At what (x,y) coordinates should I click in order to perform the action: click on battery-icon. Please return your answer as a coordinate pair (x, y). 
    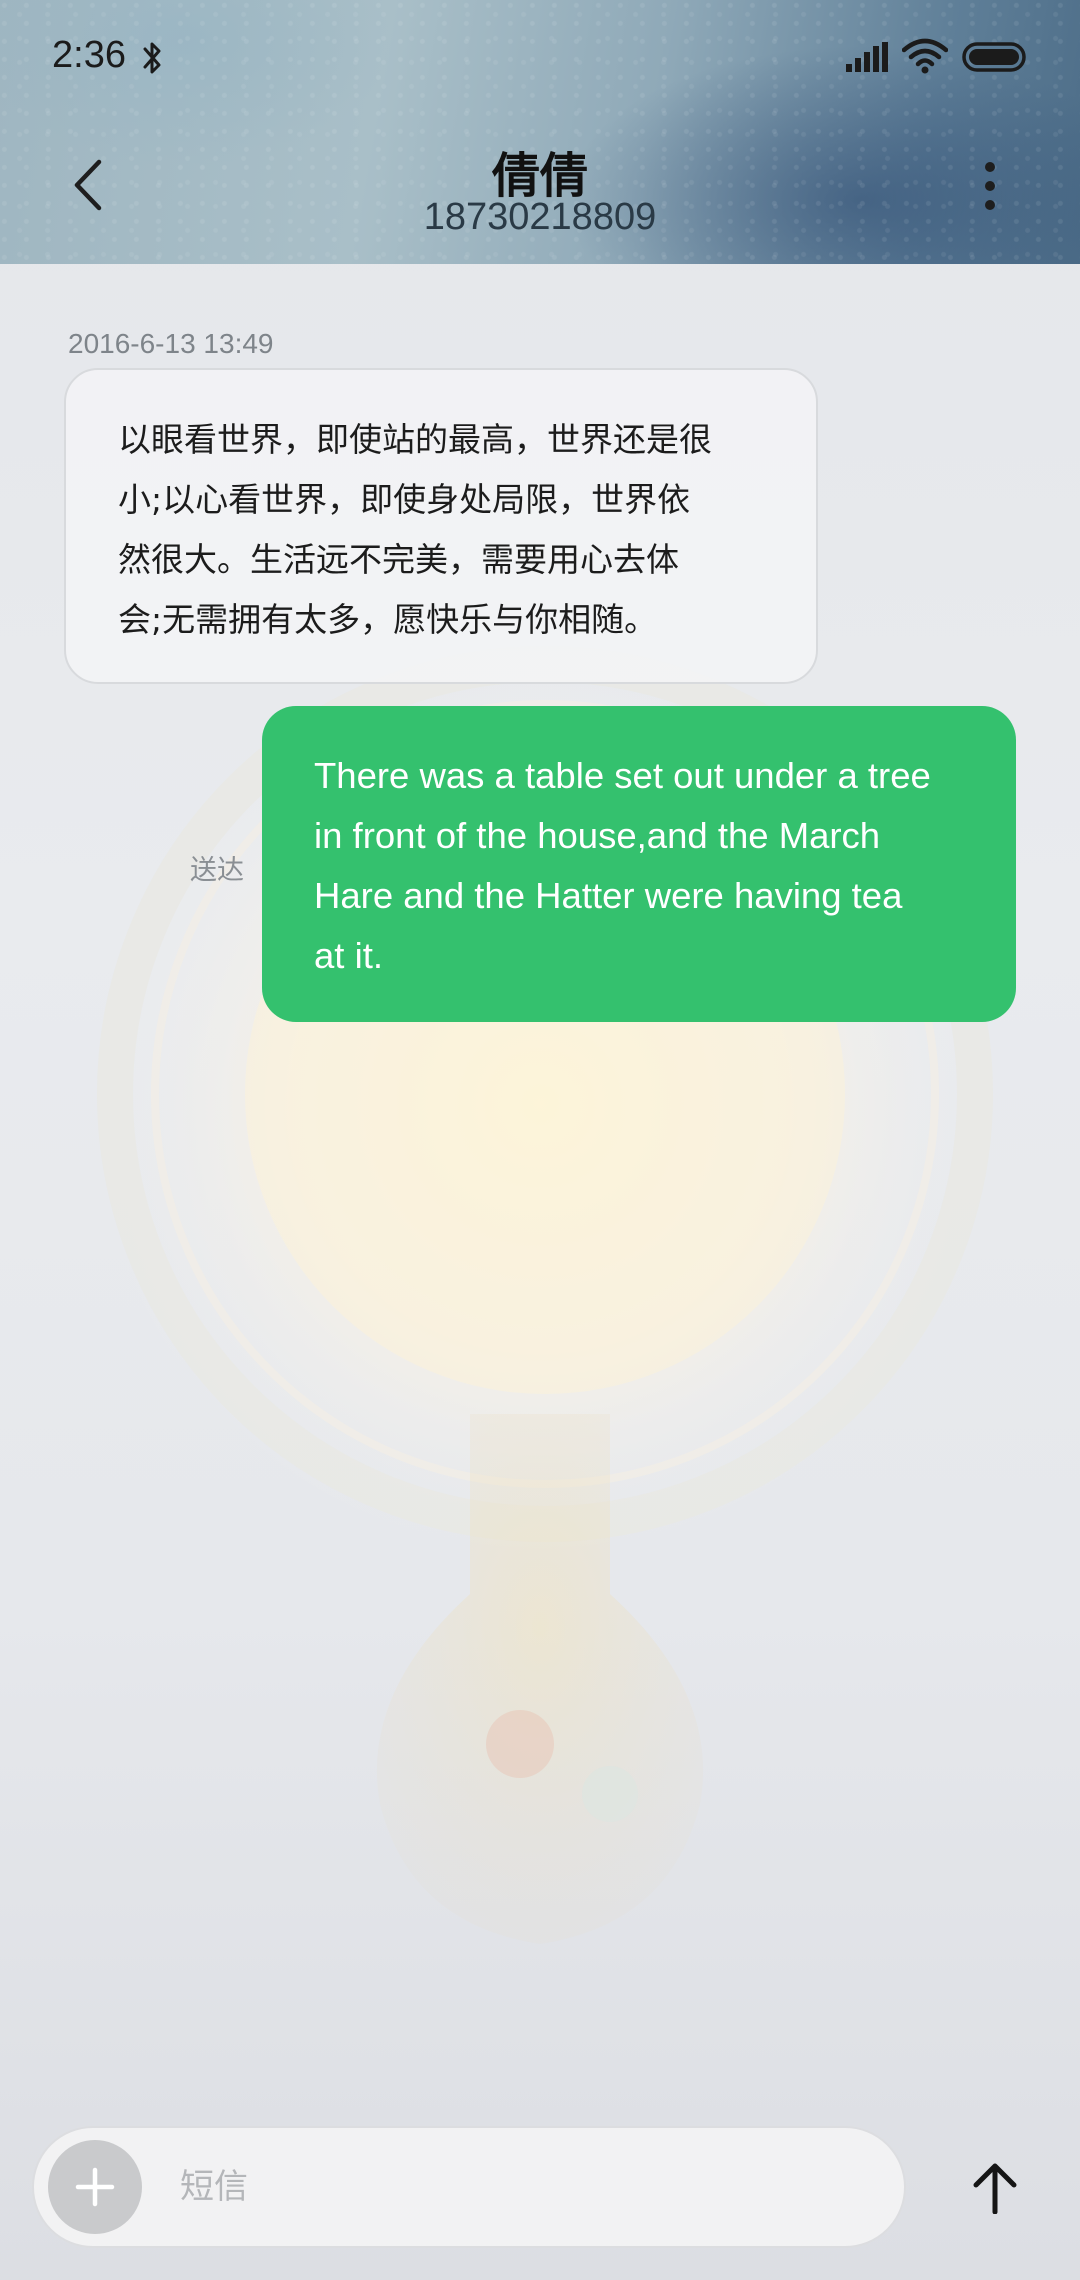
    Looking at the image, I should click on (994, 57).